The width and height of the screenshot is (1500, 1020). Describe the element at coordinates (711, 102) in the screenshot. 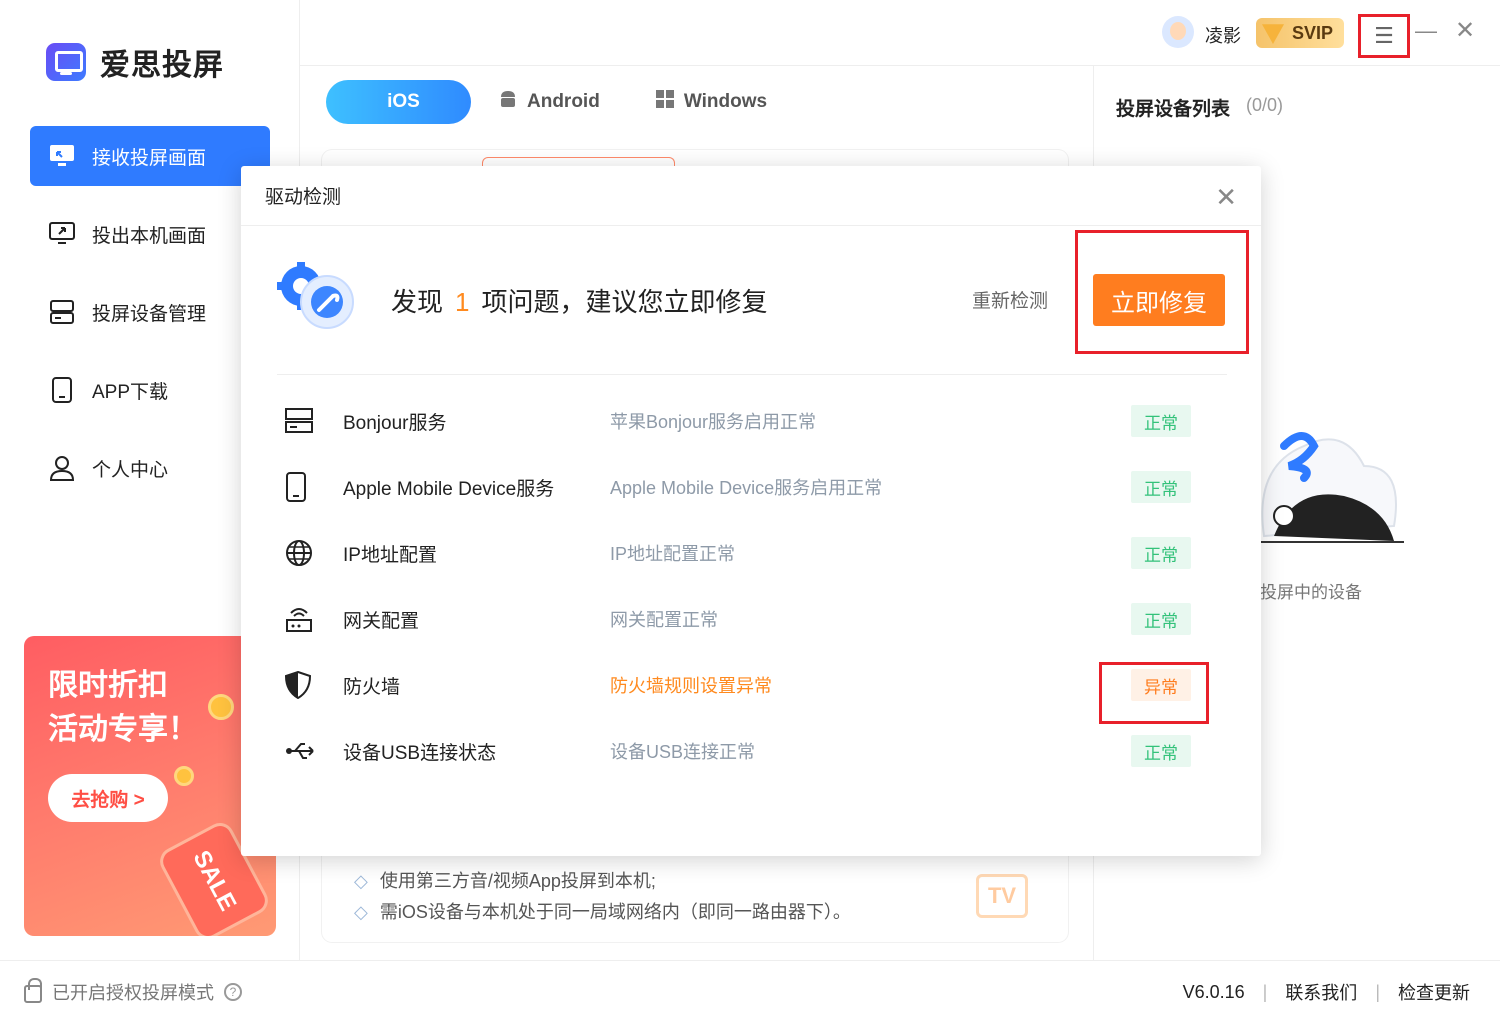

I see `tab-windows: Windows` at that location.